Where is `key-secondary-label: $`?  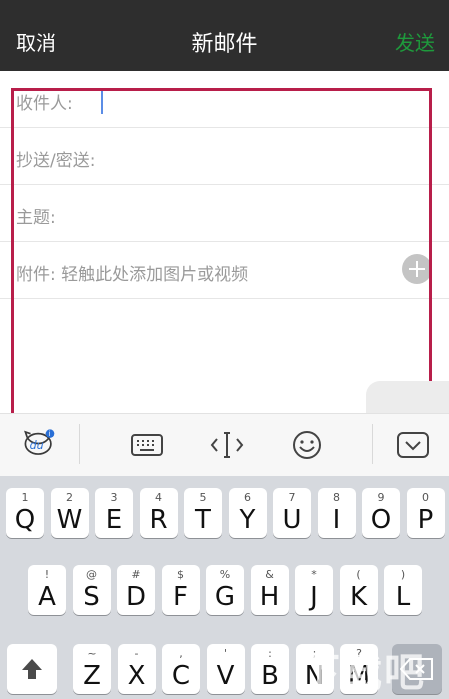 key-secondary-label: $ is located at coordinates (180, 574).